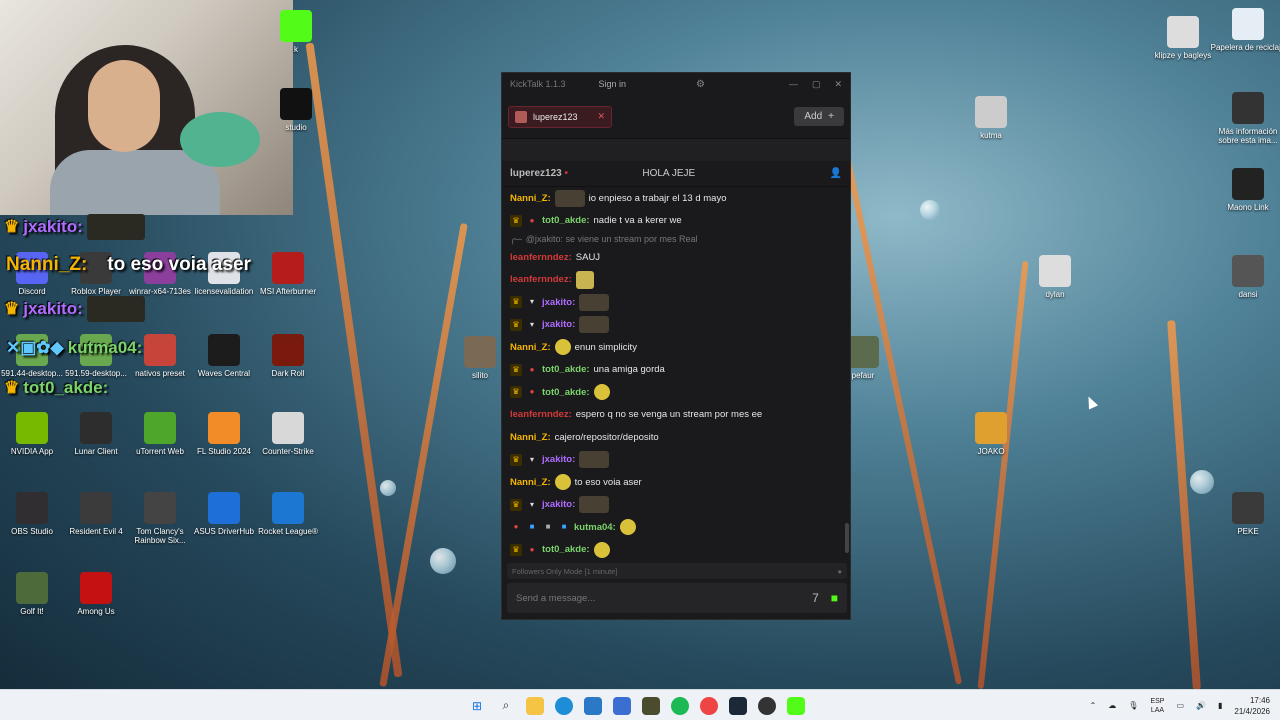 The width and height of the screenshot is (1280, 720). Describe the element at coordinates (288, 514) in the screenshot. I see `desktop-icon: Rocket League®` at that location.